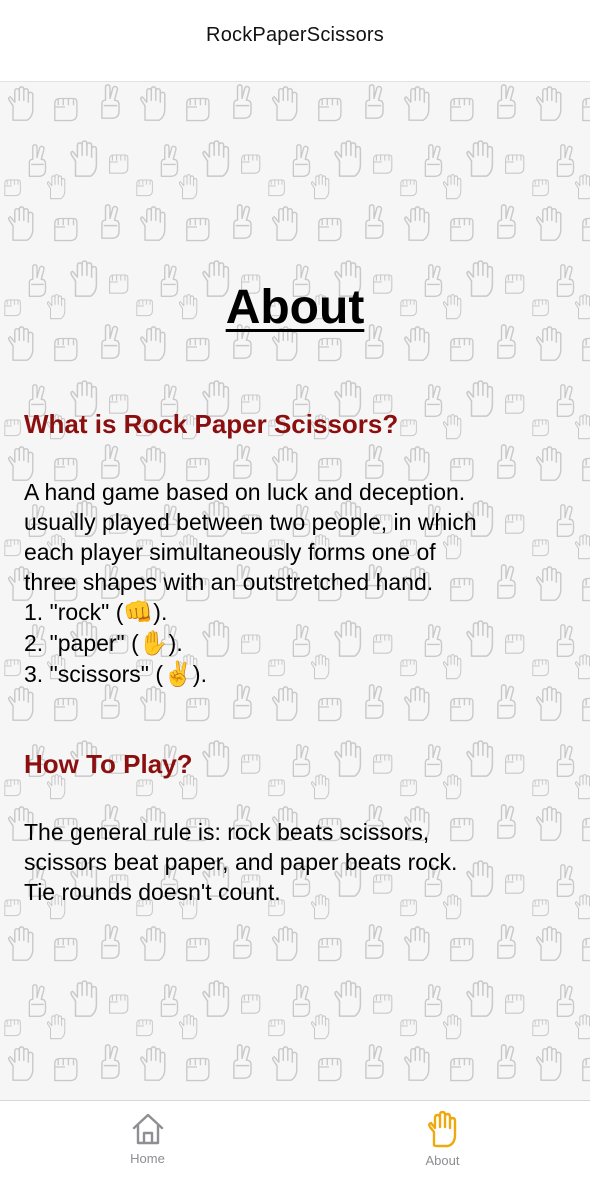 The height and width of the screenshot is (1189, 590). I want to click on raised-hand-emoji-icon: ✋, so click(153, 643).